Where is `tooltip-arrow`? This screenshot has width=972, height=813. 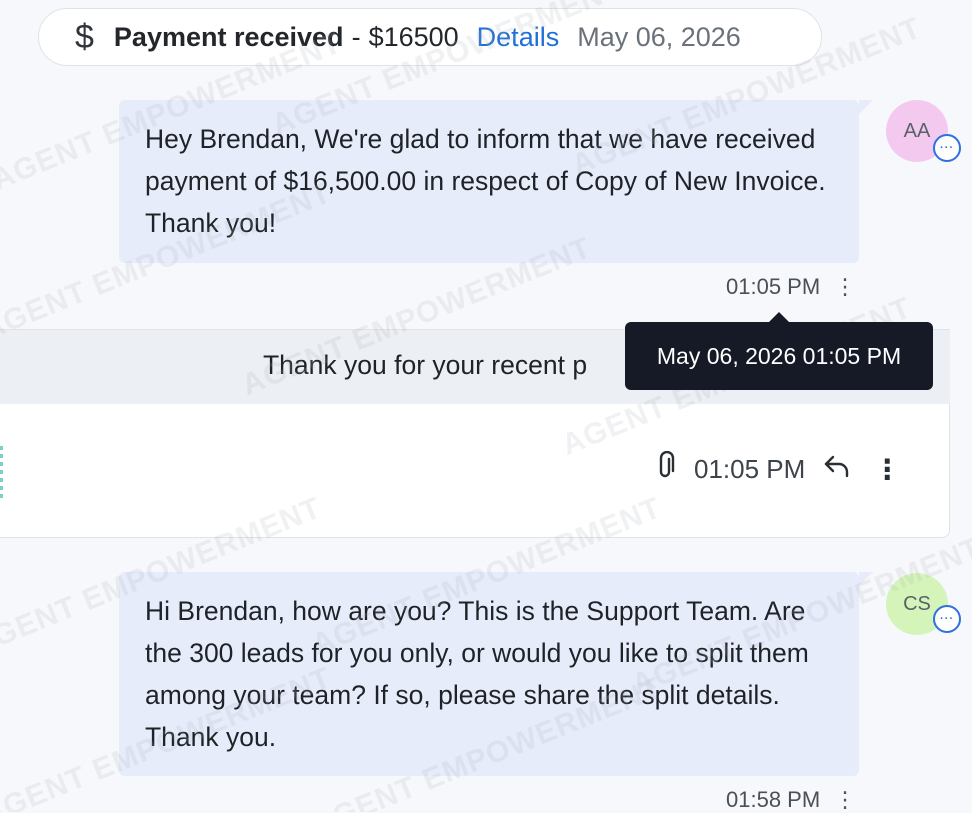 tooltip-arrow is located at coordinates (779, 317).